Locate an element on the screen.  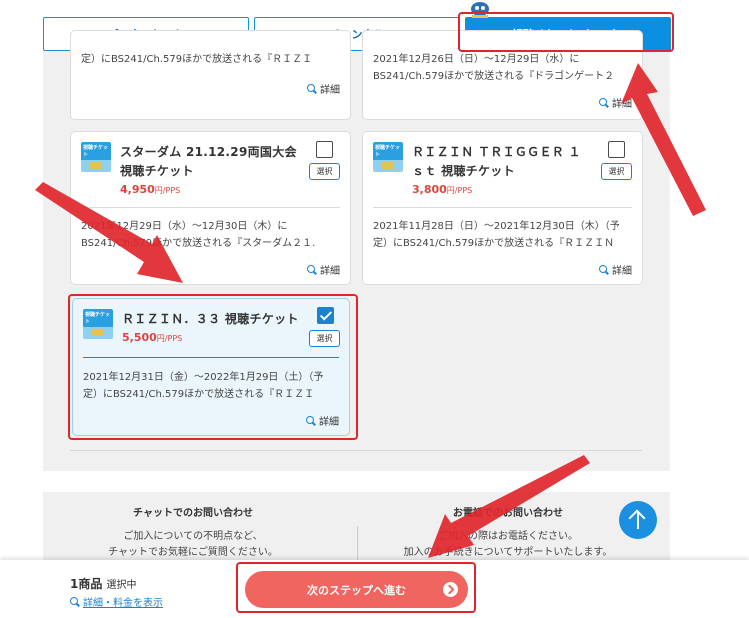
product-card: 定）にBS241/Ch.579ほかで放送される『ＲＩＺＩ 詳細 is located at coordinates (210, 75).